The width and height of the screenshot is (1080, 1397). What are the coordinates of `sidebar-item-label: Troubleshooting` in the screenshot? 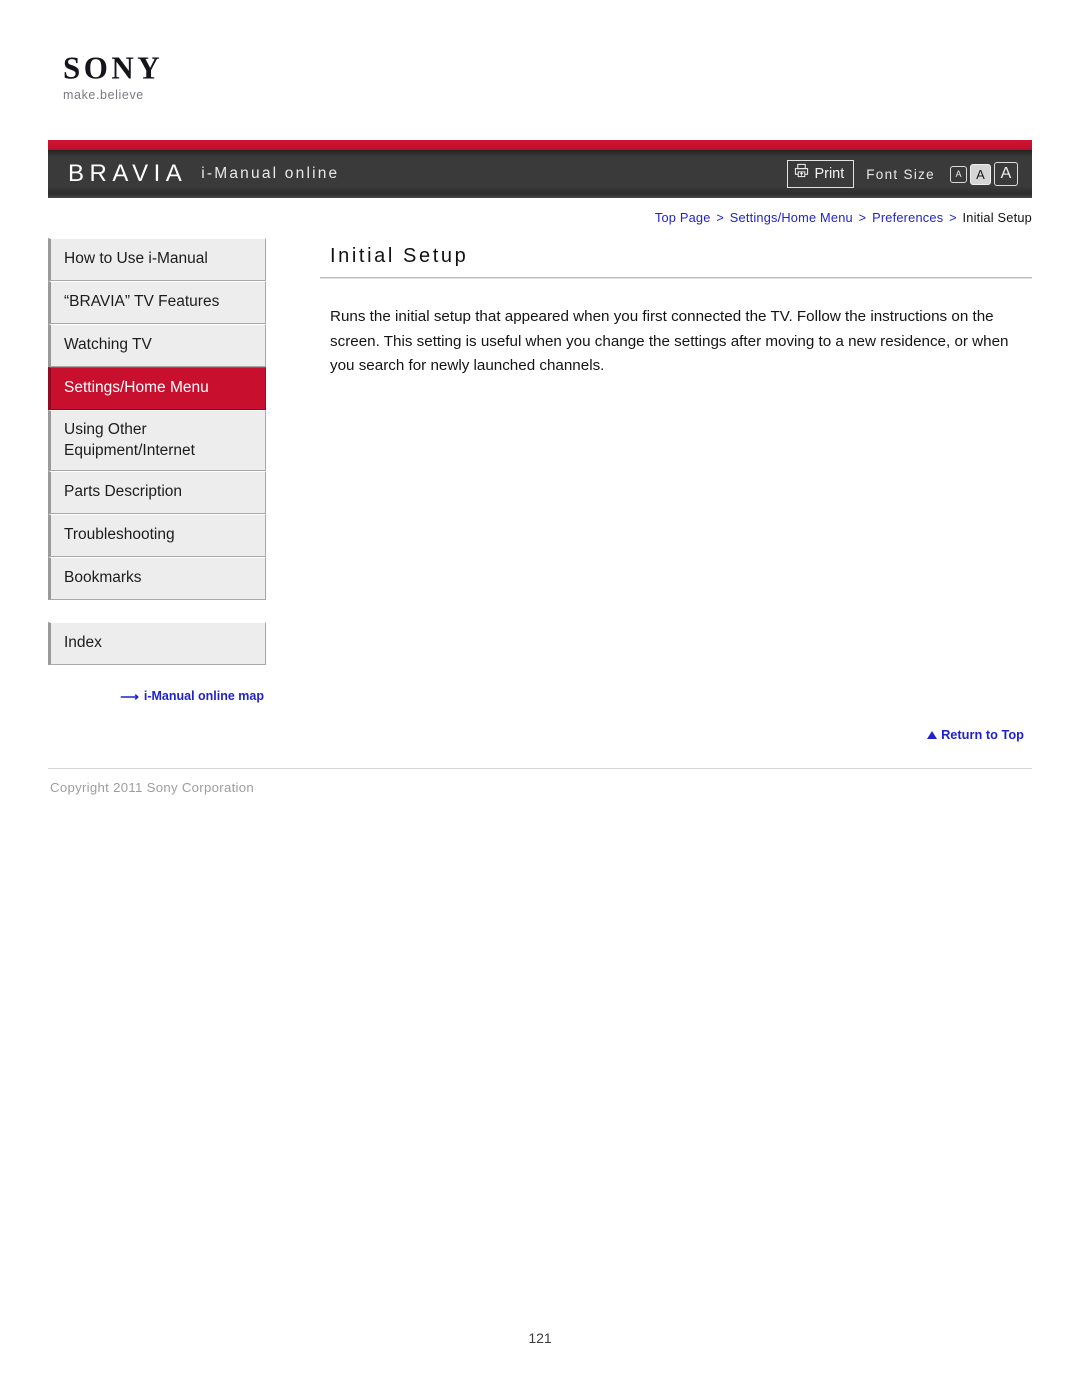 It's located at (119, 535).